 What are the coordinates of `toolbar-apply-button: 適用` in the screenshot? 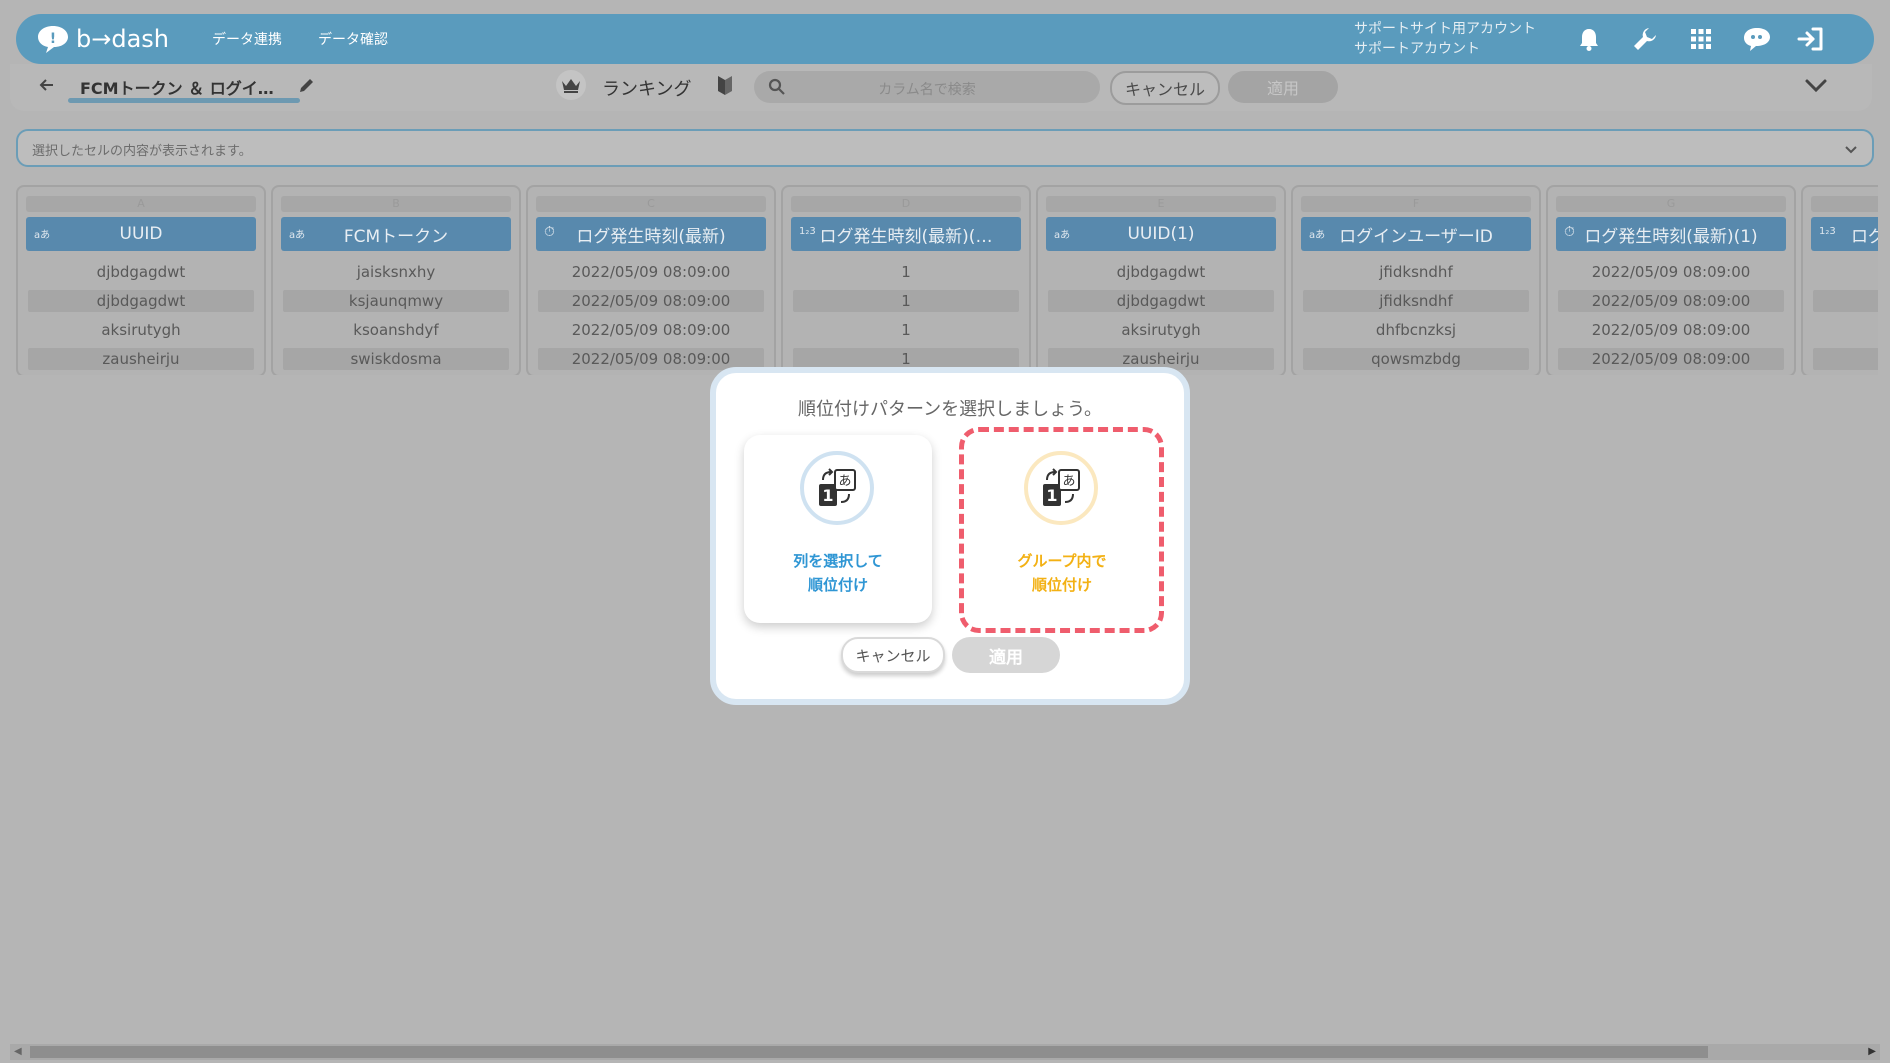 It's located at (1283, 87).